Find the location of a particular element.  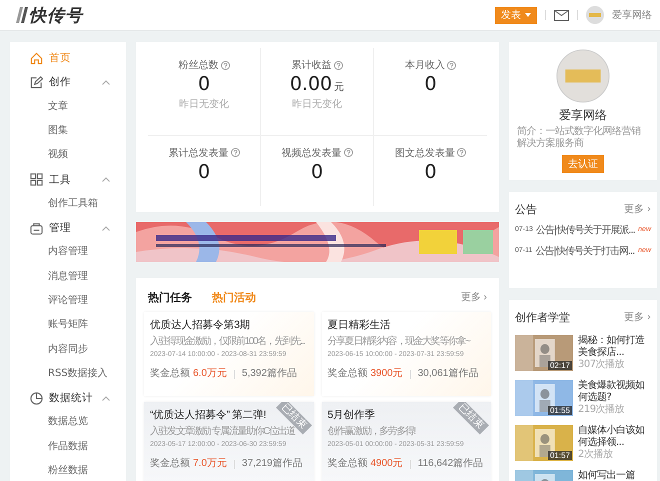

sidebar-item: 管理 is located at coordinates (68, 228).